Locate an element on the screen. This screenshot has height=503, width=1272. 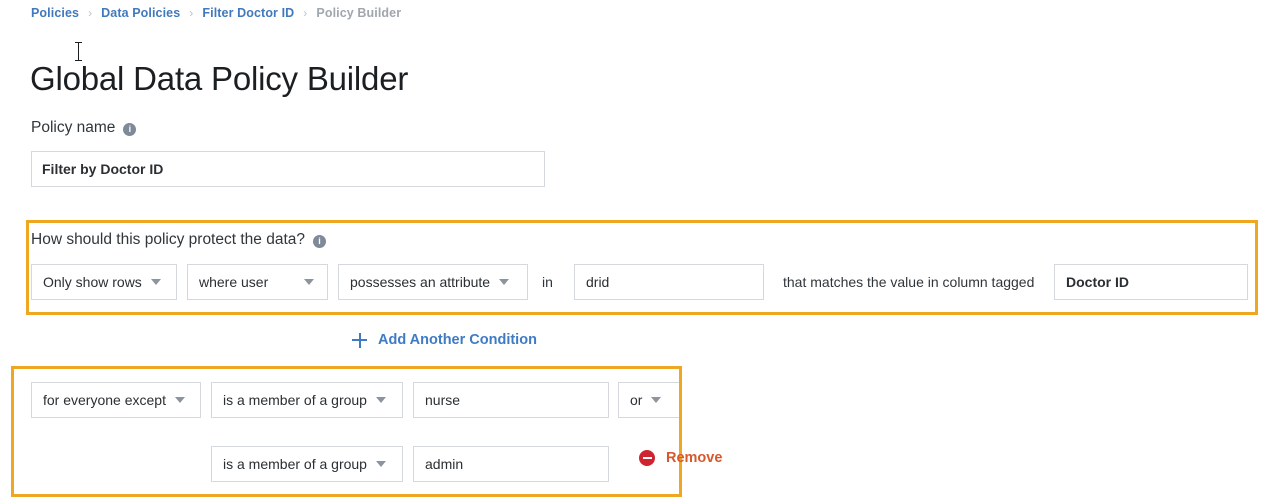
group-scope-select: for everyone except is located at coordinates (116, 400).